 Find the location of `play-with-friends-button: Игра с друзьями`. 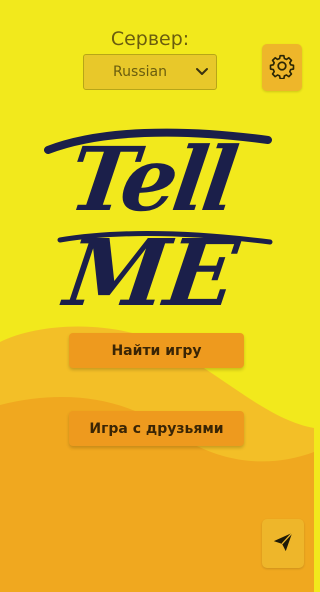

play-with-friends-button: Игра с друзьями is located at coordinates (156, 428).